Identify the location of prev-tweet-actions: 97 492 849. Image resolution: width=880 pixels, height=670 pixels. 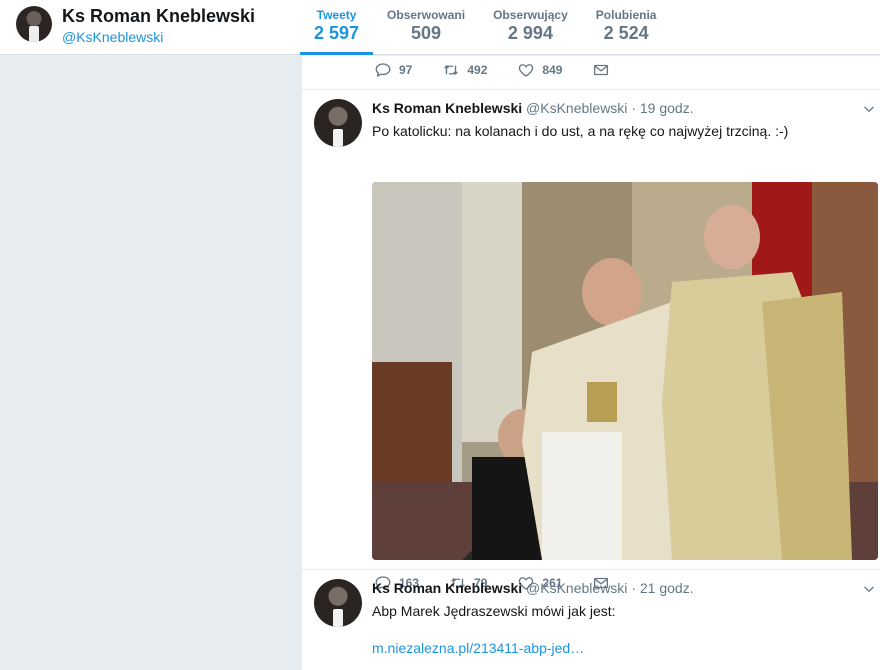
(507, 70).